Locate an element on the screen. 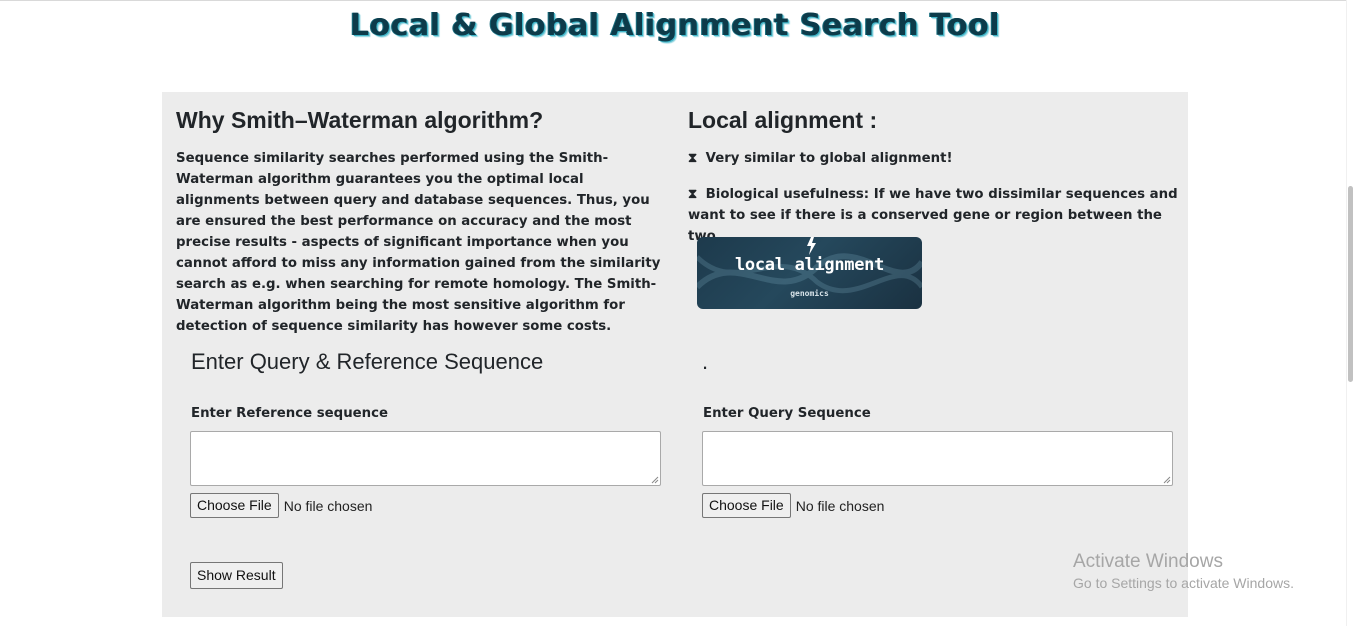 The image size is (1354, 626). local-alignment-banner-image: local alignment genomics is located at coordinates (809, 273).